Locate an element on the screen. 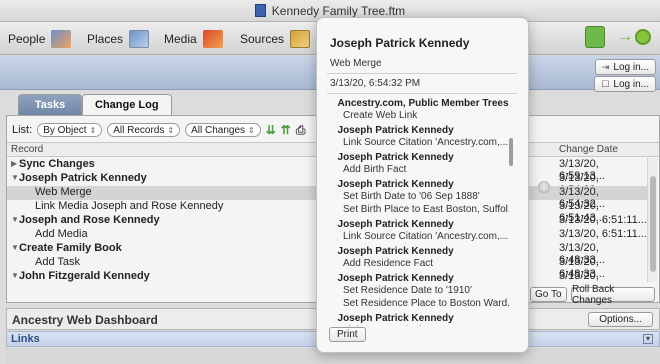 This screenshot has width=660, height=364. login-box-icon: ☐ is located at coordinates (605, 83).